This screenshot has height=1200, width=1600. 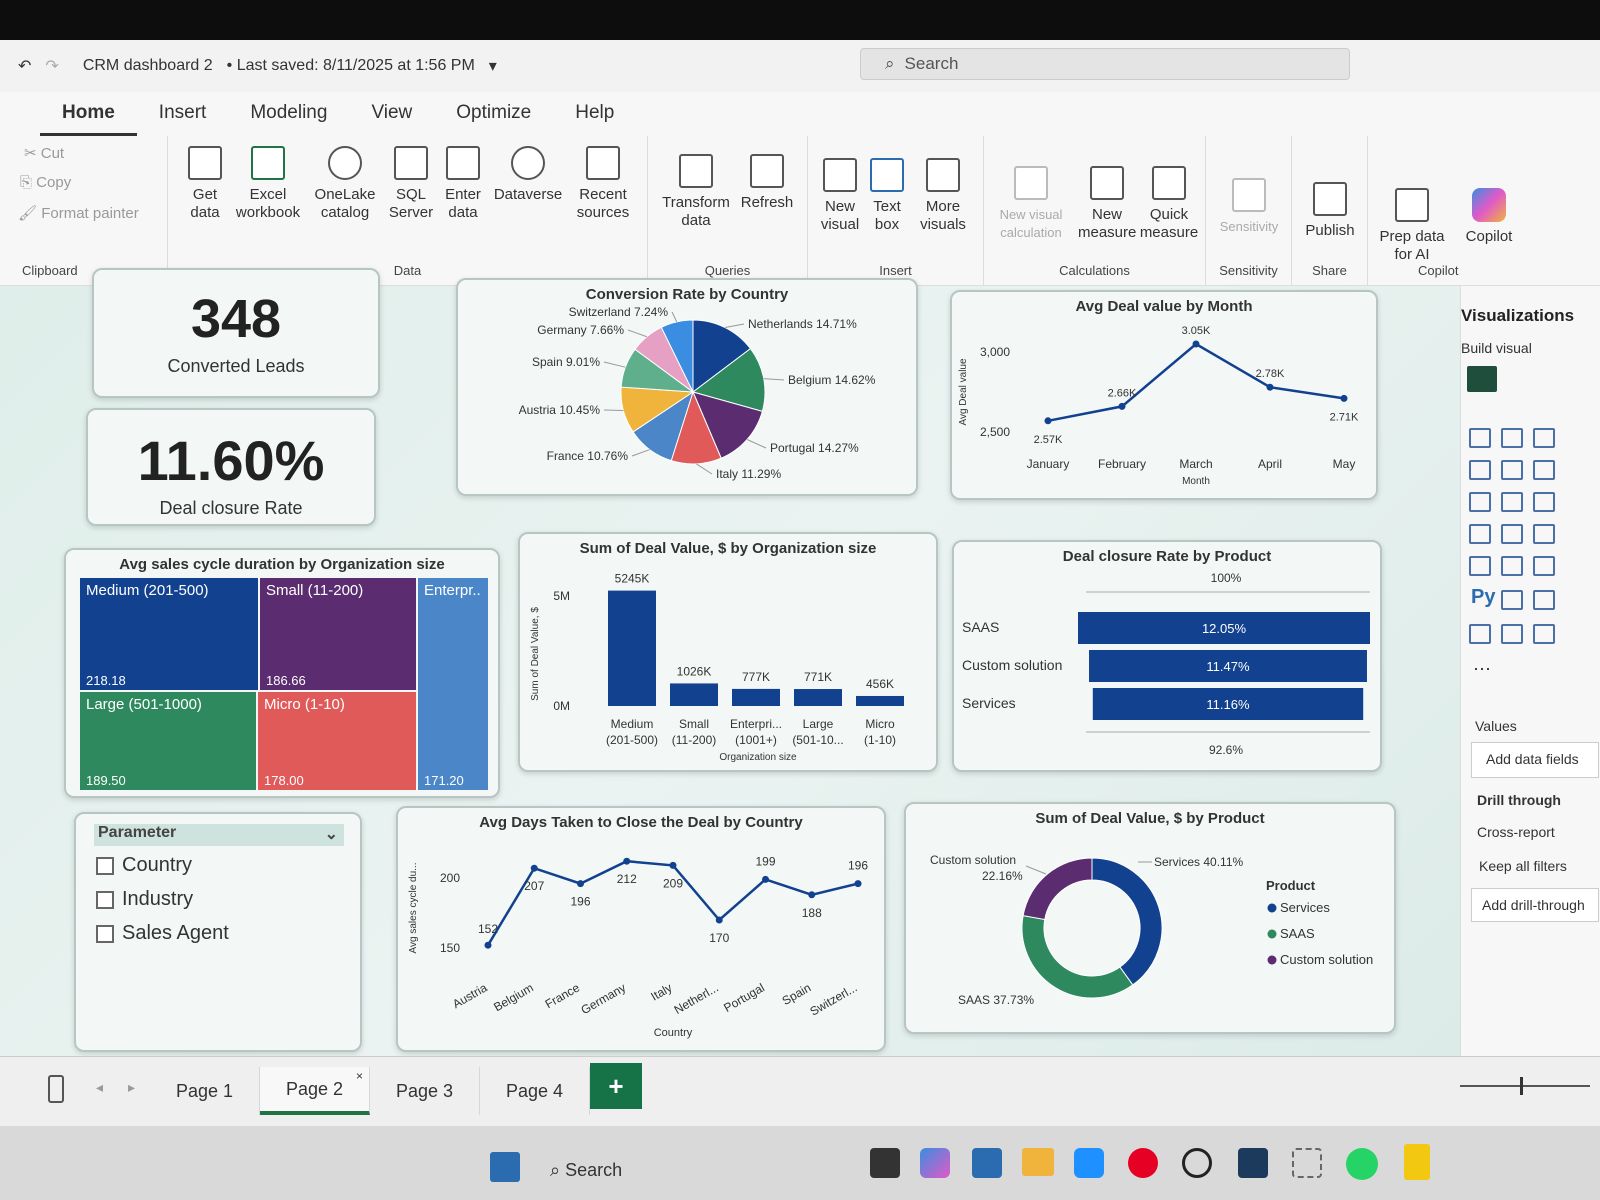 What do you see at coordinates (1544, 634) in the screenshot?
I see `power-automate-icon` at bounding box center [1544, 634].